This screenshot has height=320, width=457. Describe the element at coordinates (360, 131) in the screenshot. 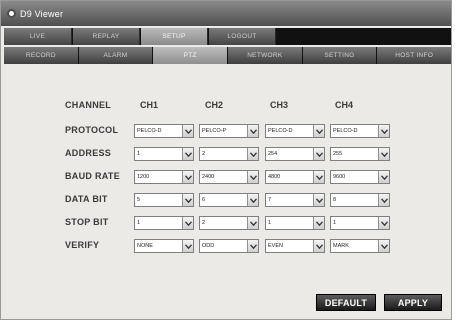

I see `protocol-select-ch4: PELCO-D` at that location.